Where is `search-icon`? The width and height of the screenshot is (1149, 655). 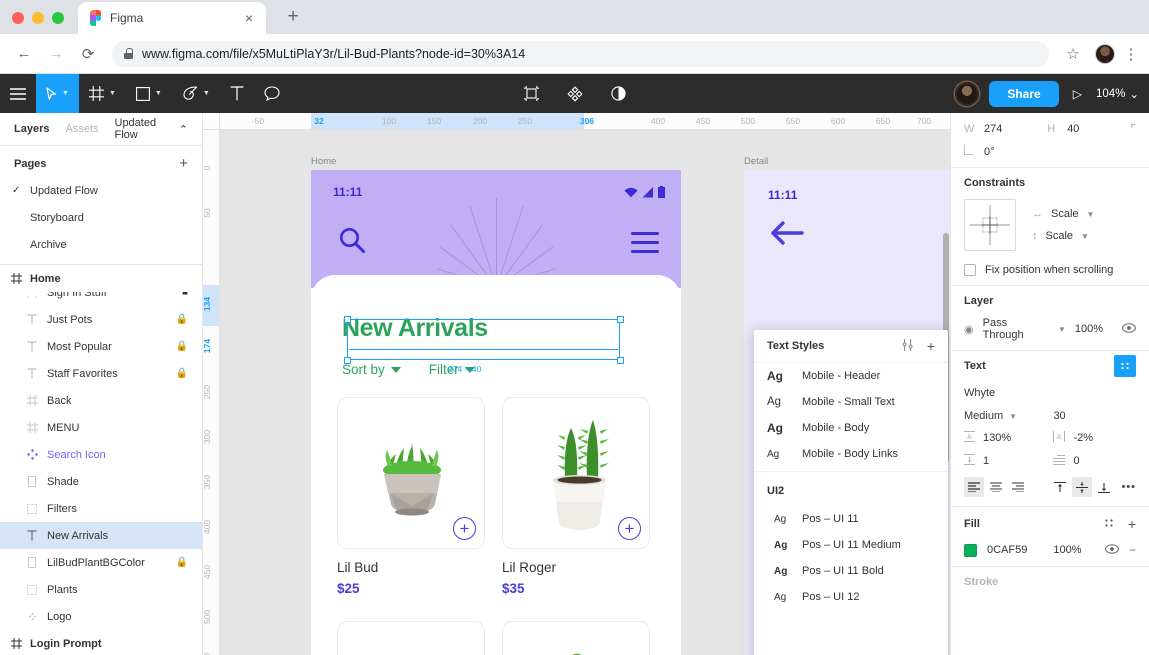 search-icon is located at coordinates (352, 242).